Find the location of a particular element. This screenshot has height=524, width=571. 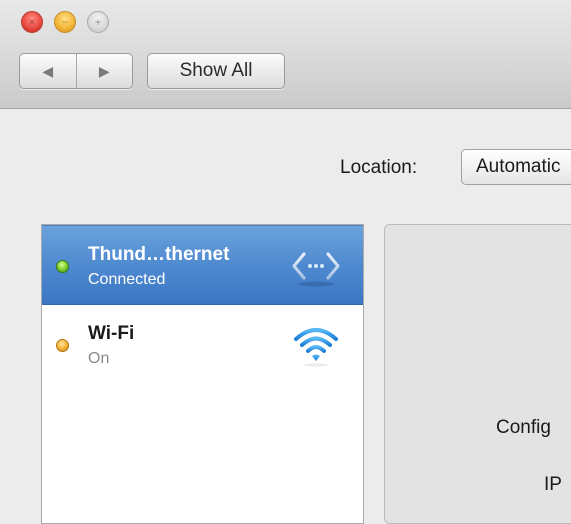

ethernet-arrows-icon is located at coordinates (316, 269).